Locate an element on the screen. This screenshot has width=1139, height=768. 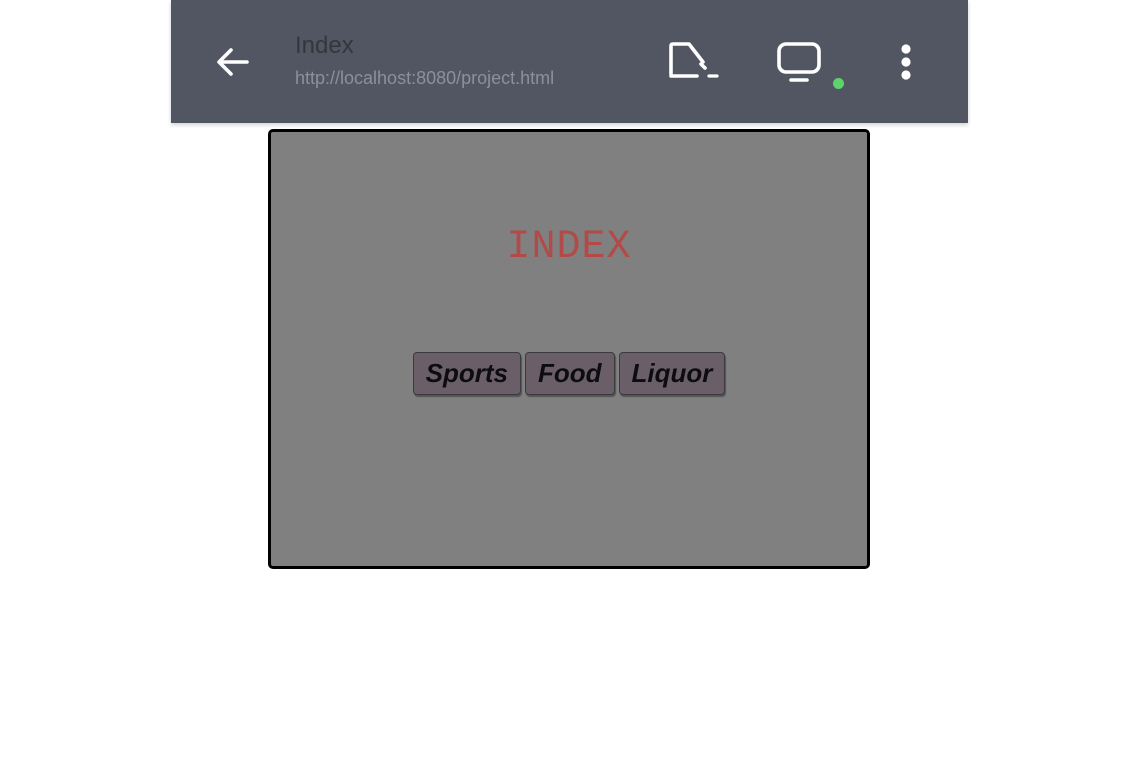
index-heading: INDEX is located at coordinates (569, 247).